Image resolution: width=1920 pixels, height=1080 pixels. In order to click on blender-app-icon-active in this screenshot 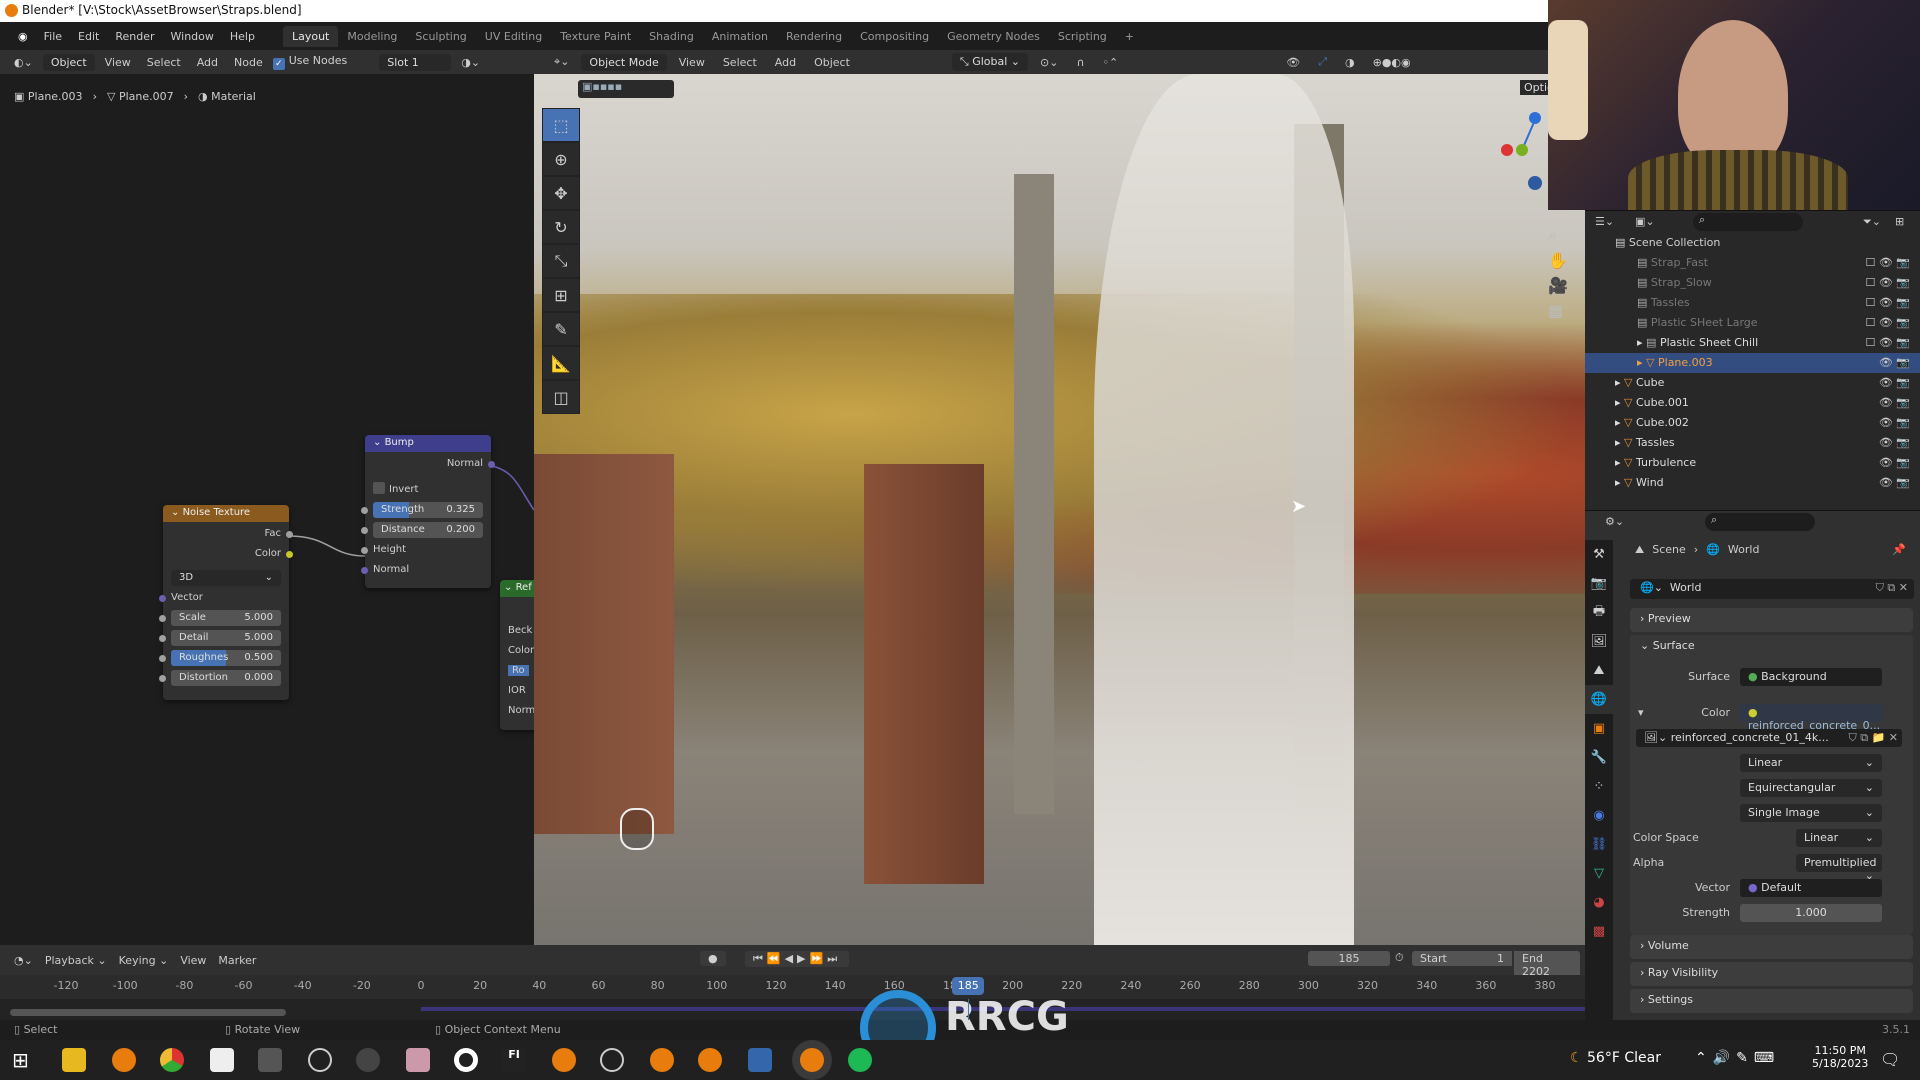, I will do `click(812, 1060)`.